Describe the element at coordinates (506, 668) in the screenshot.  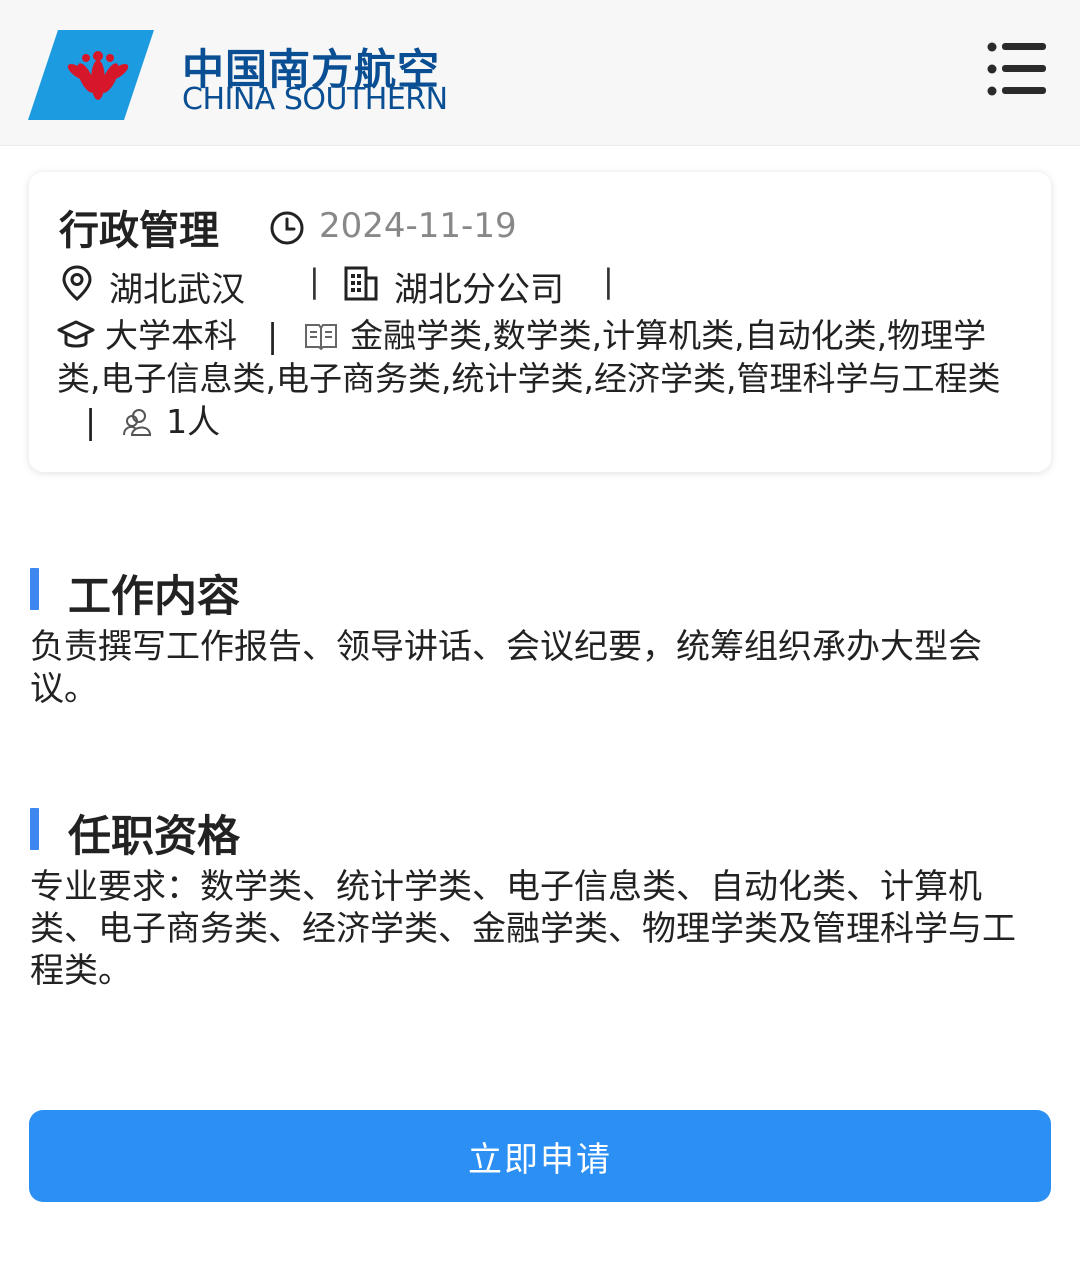
I see `work-content-body: 负责撰写工作报告、领导讲话、会议纪要，统筹组织承办大型会议。` at that location.